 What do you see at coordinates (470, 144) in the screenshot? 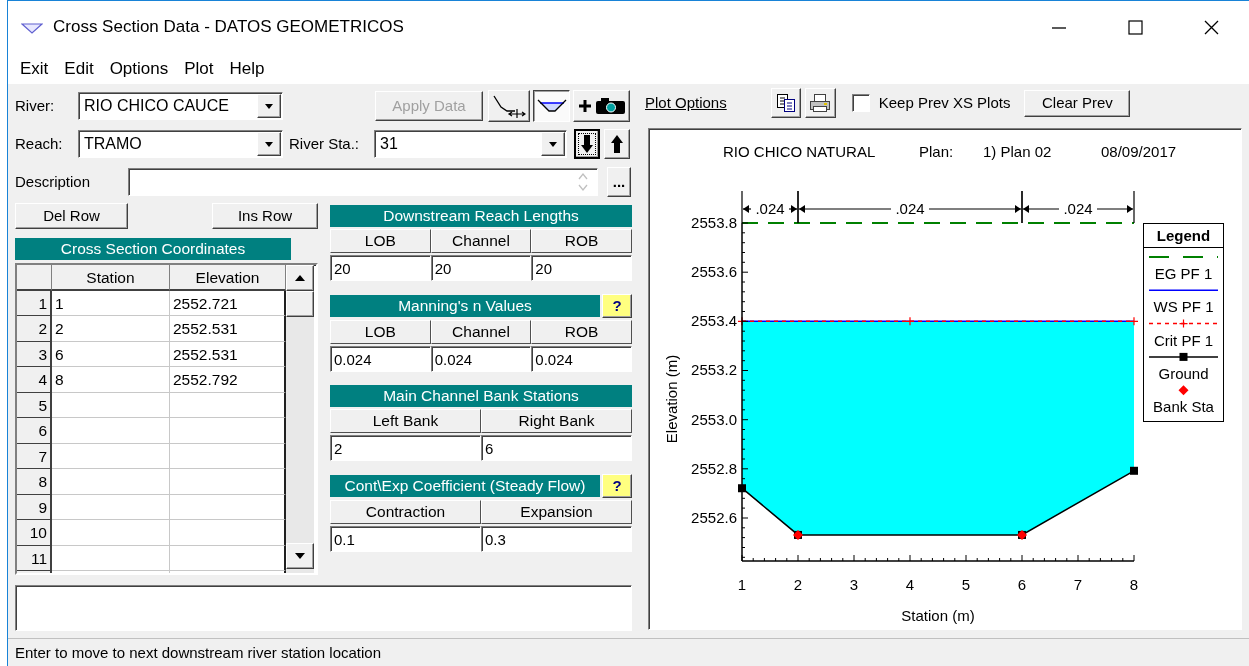
I see `dropdown: 31` at bounding box center [470, 144].